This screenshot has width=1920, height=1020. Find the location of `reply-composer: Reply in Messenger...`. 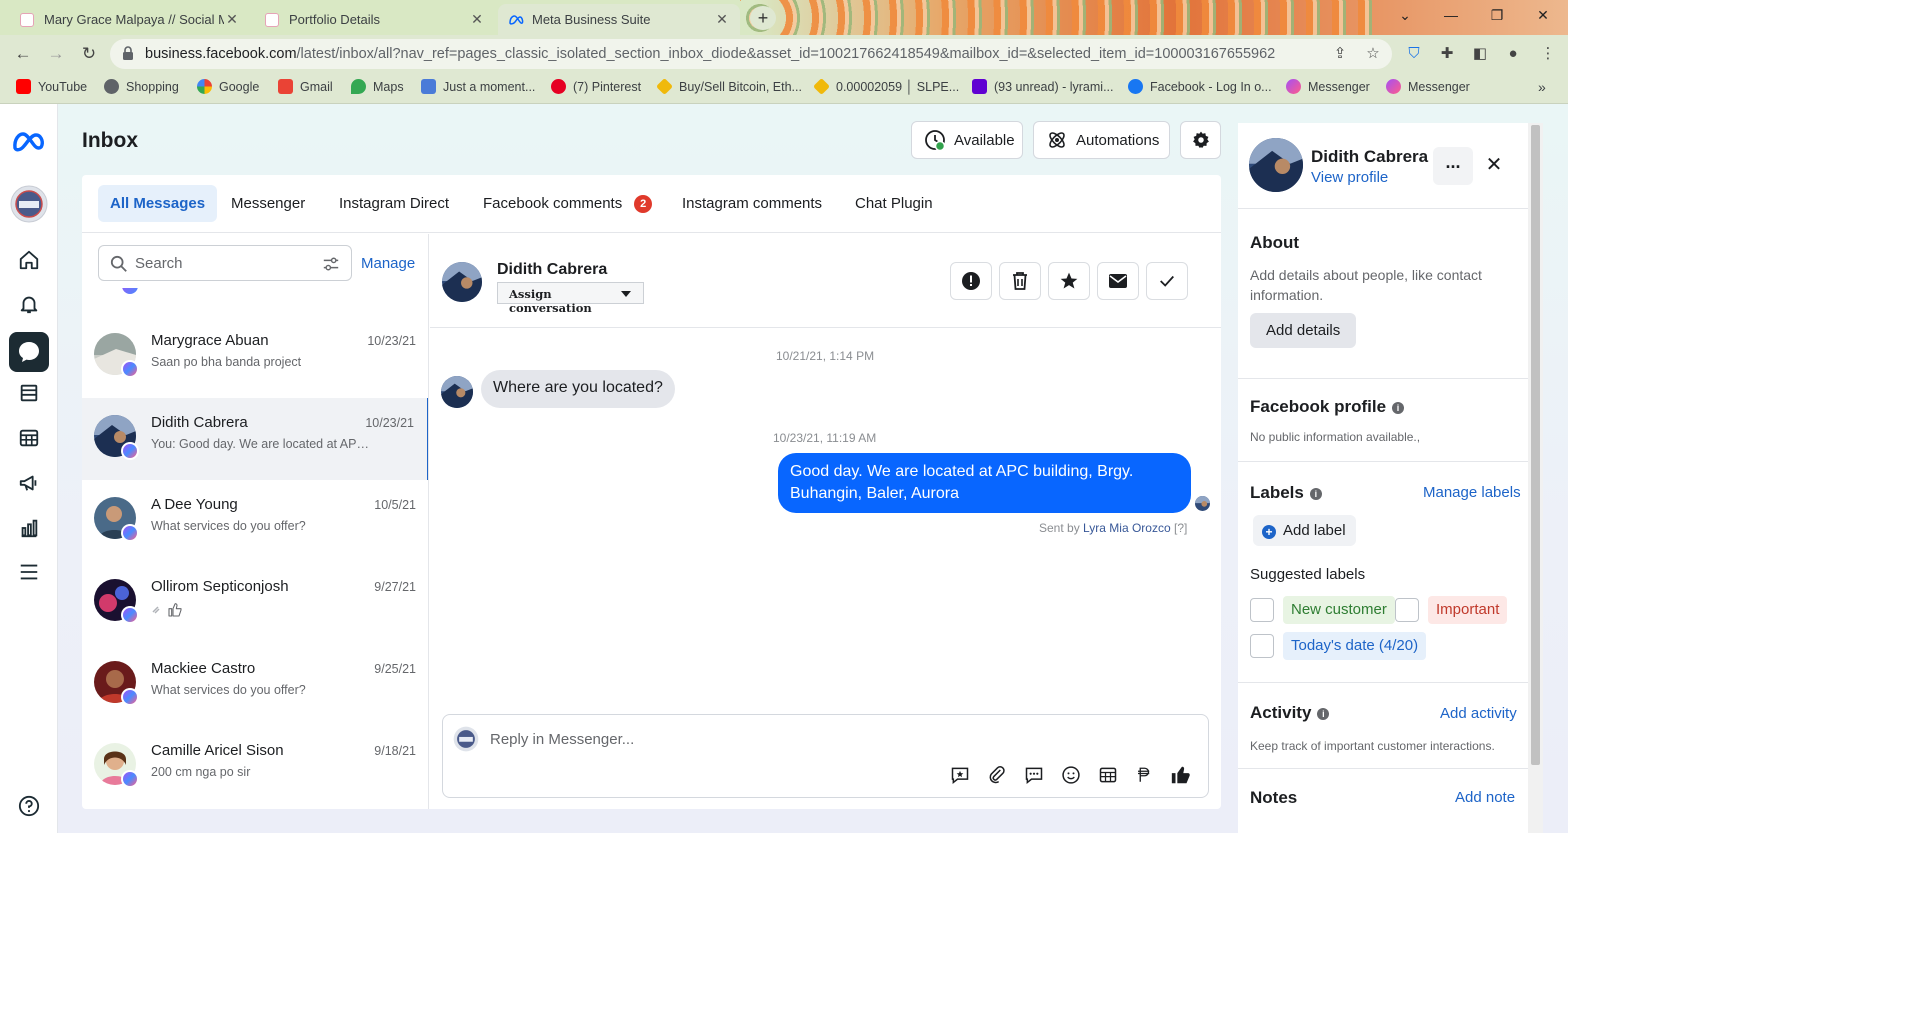

reply-composer: Reply in Messenger... is located at coordinates (825, 756).